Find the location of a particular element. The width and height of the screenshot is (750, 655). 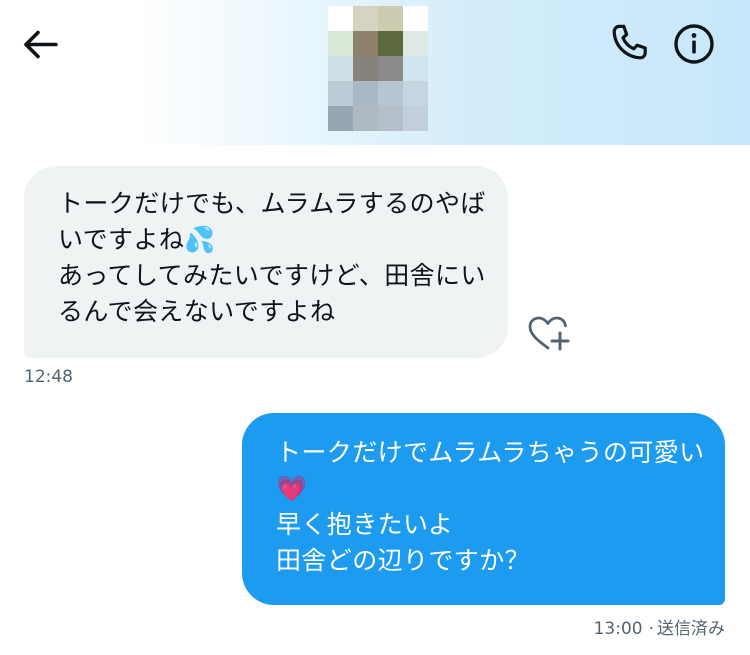

sent-message-meta: 13:00 · 送信済み is located at coordinates (659, 626).